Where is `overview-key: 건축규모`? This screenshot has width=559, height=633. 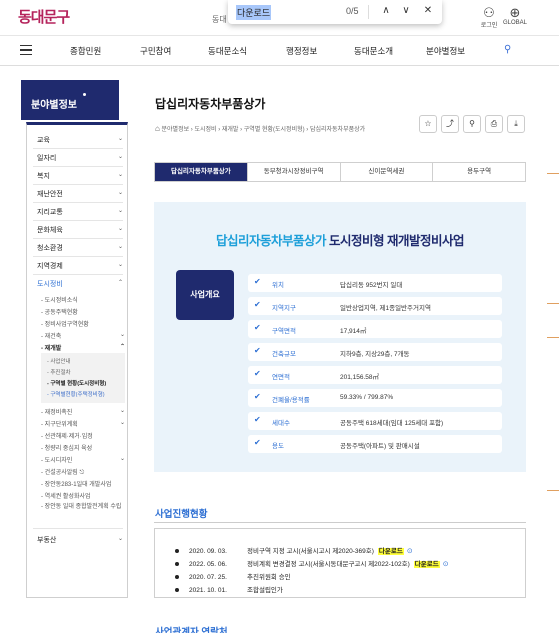
overview-key: 건축규모 is located at coordinates (284, 354).